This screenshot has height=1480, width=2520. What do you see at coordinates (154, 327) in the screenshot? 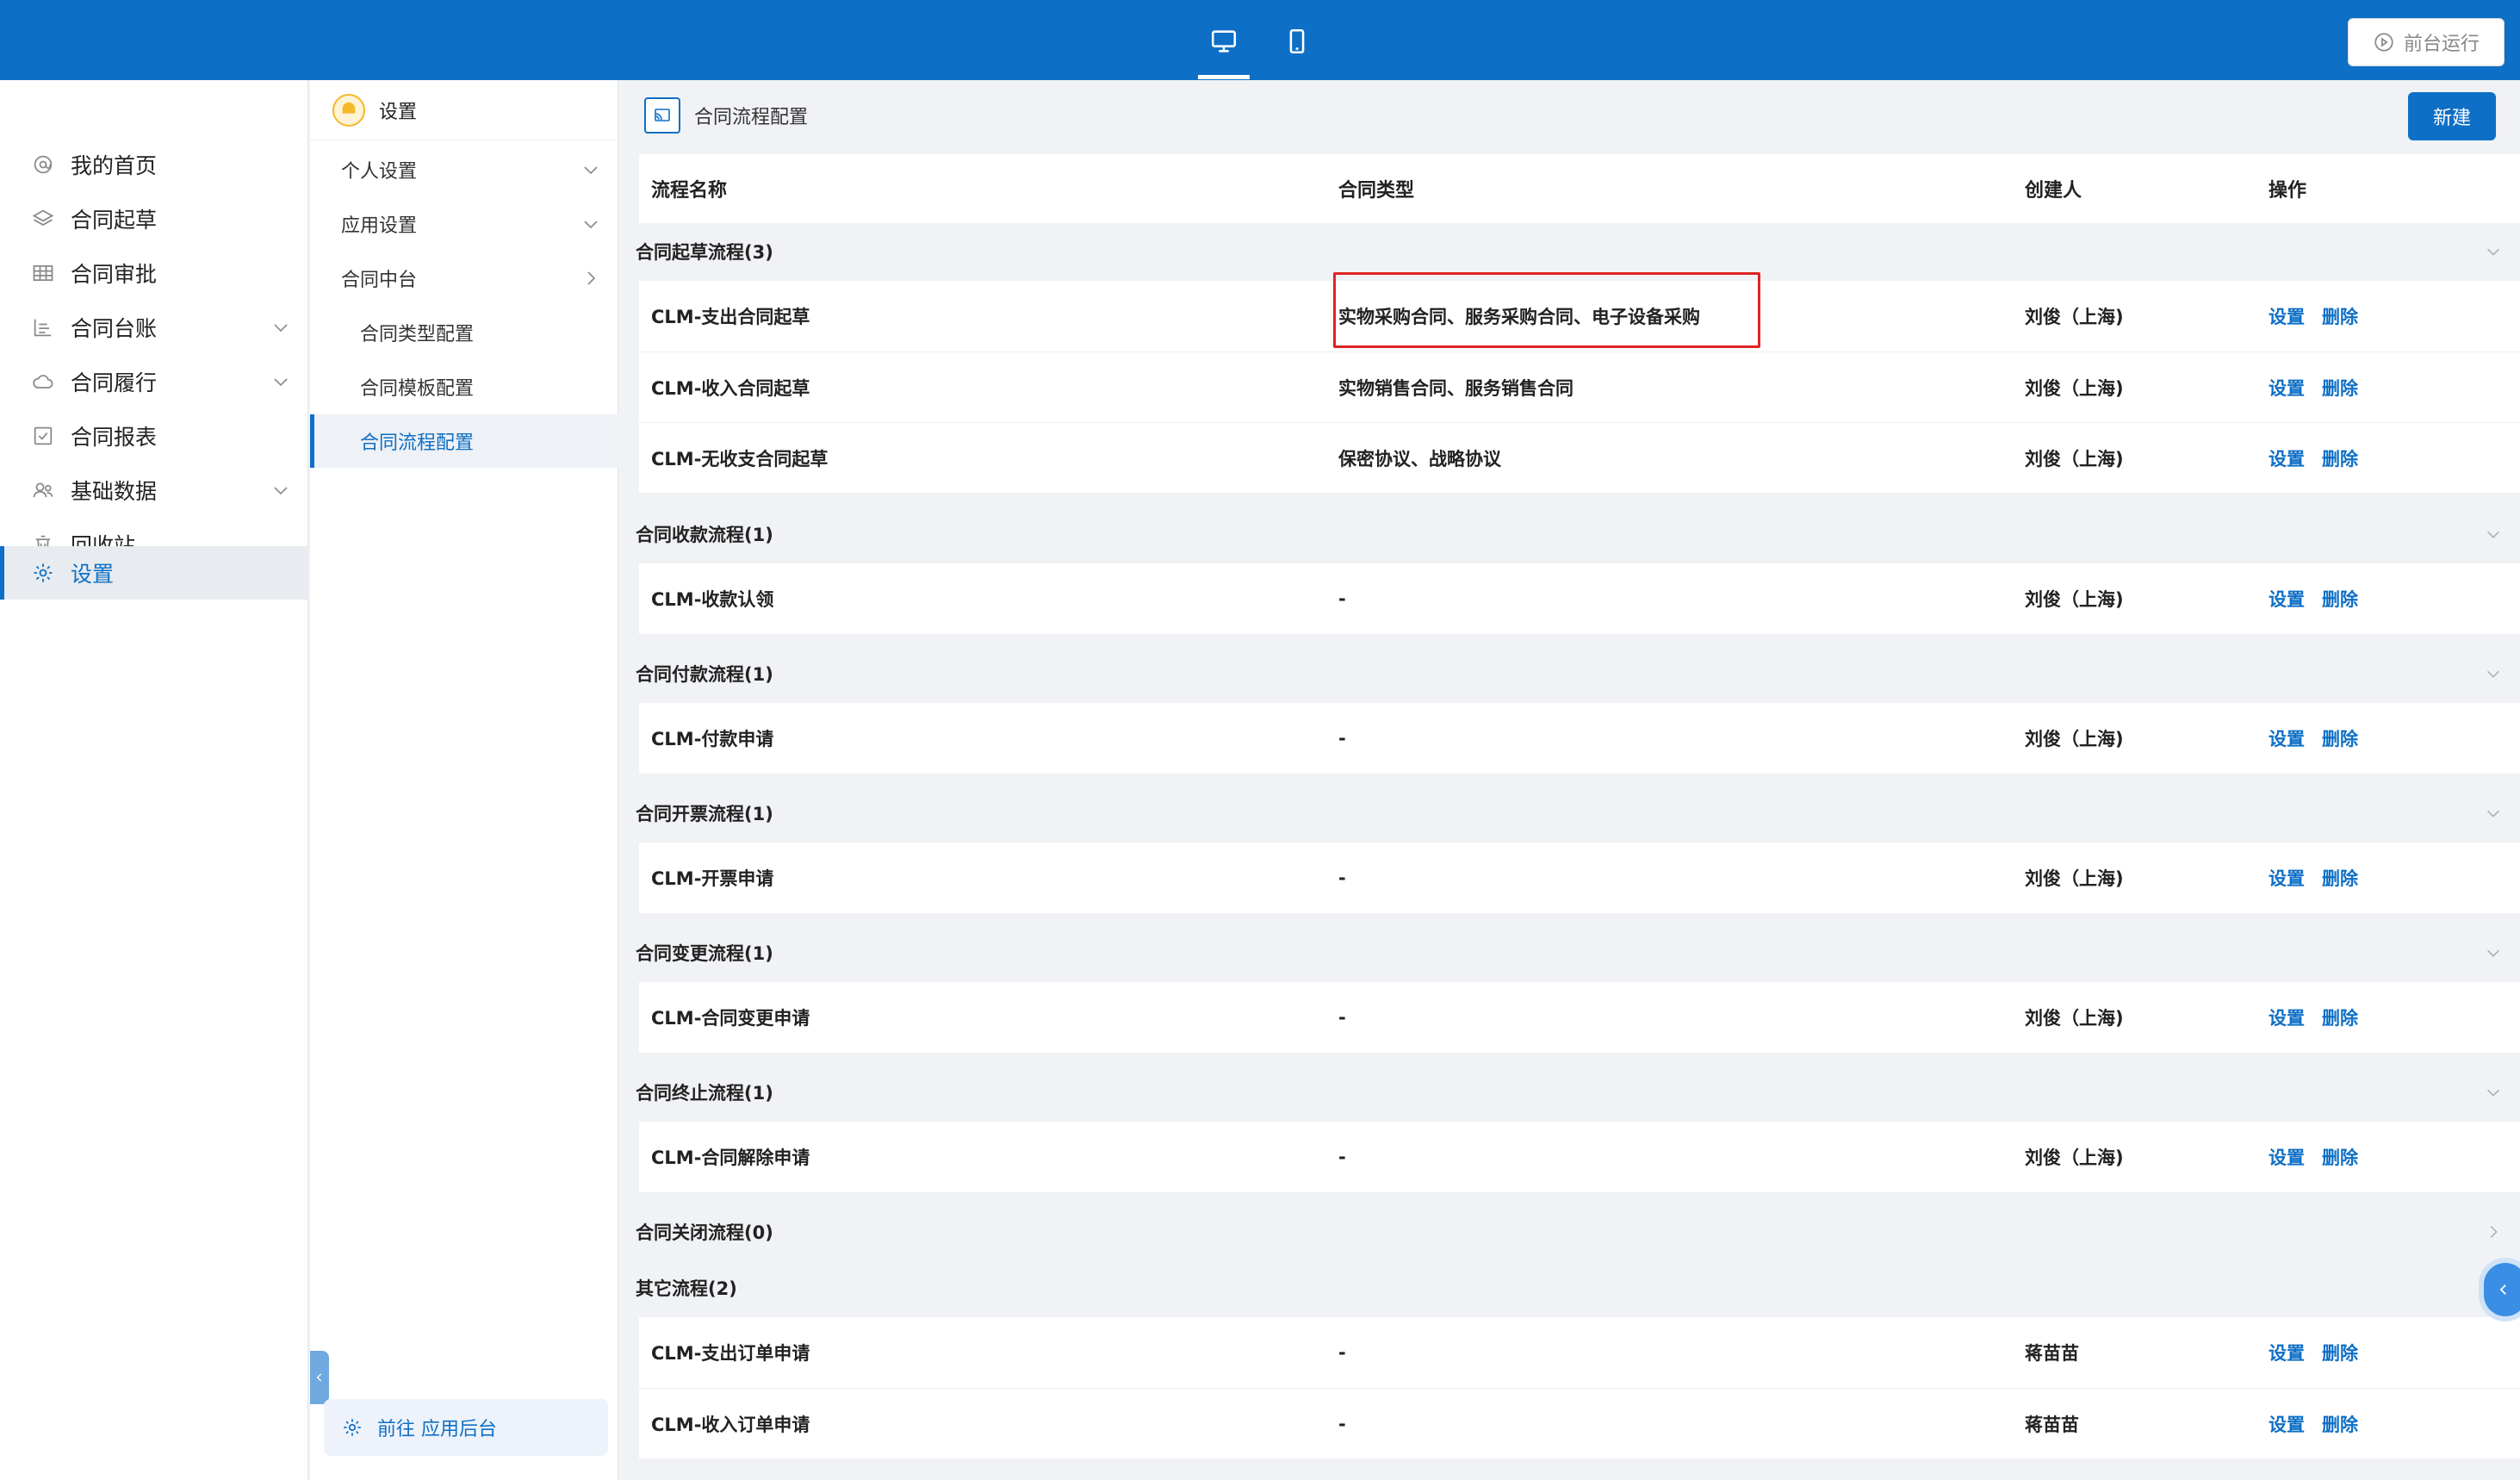
I see `nav-item-ledger: 合同台账` at bounding box center [154, 327].